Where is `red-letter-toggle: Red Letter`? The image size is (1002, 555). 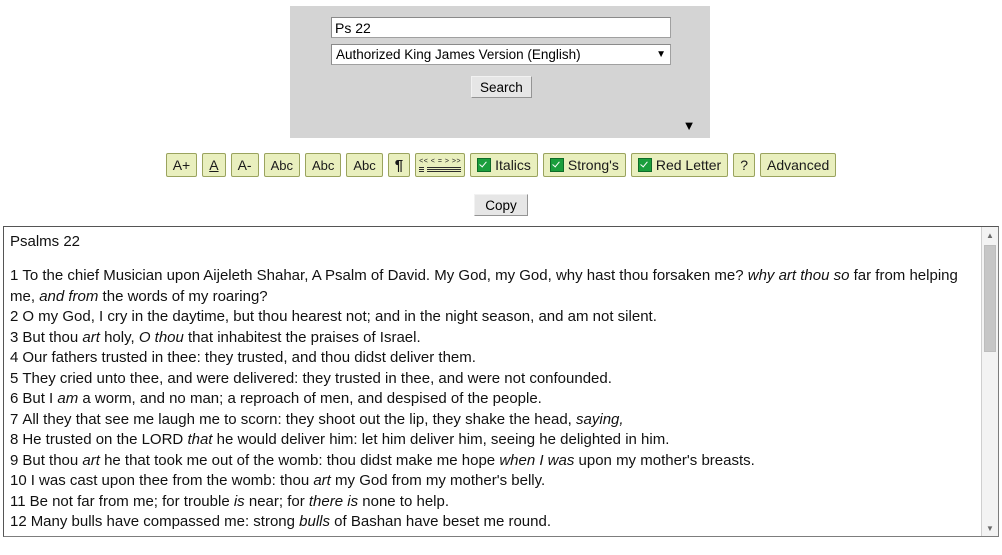 red-letter-toggle: Red Letter is located at coordinates (679, 165).